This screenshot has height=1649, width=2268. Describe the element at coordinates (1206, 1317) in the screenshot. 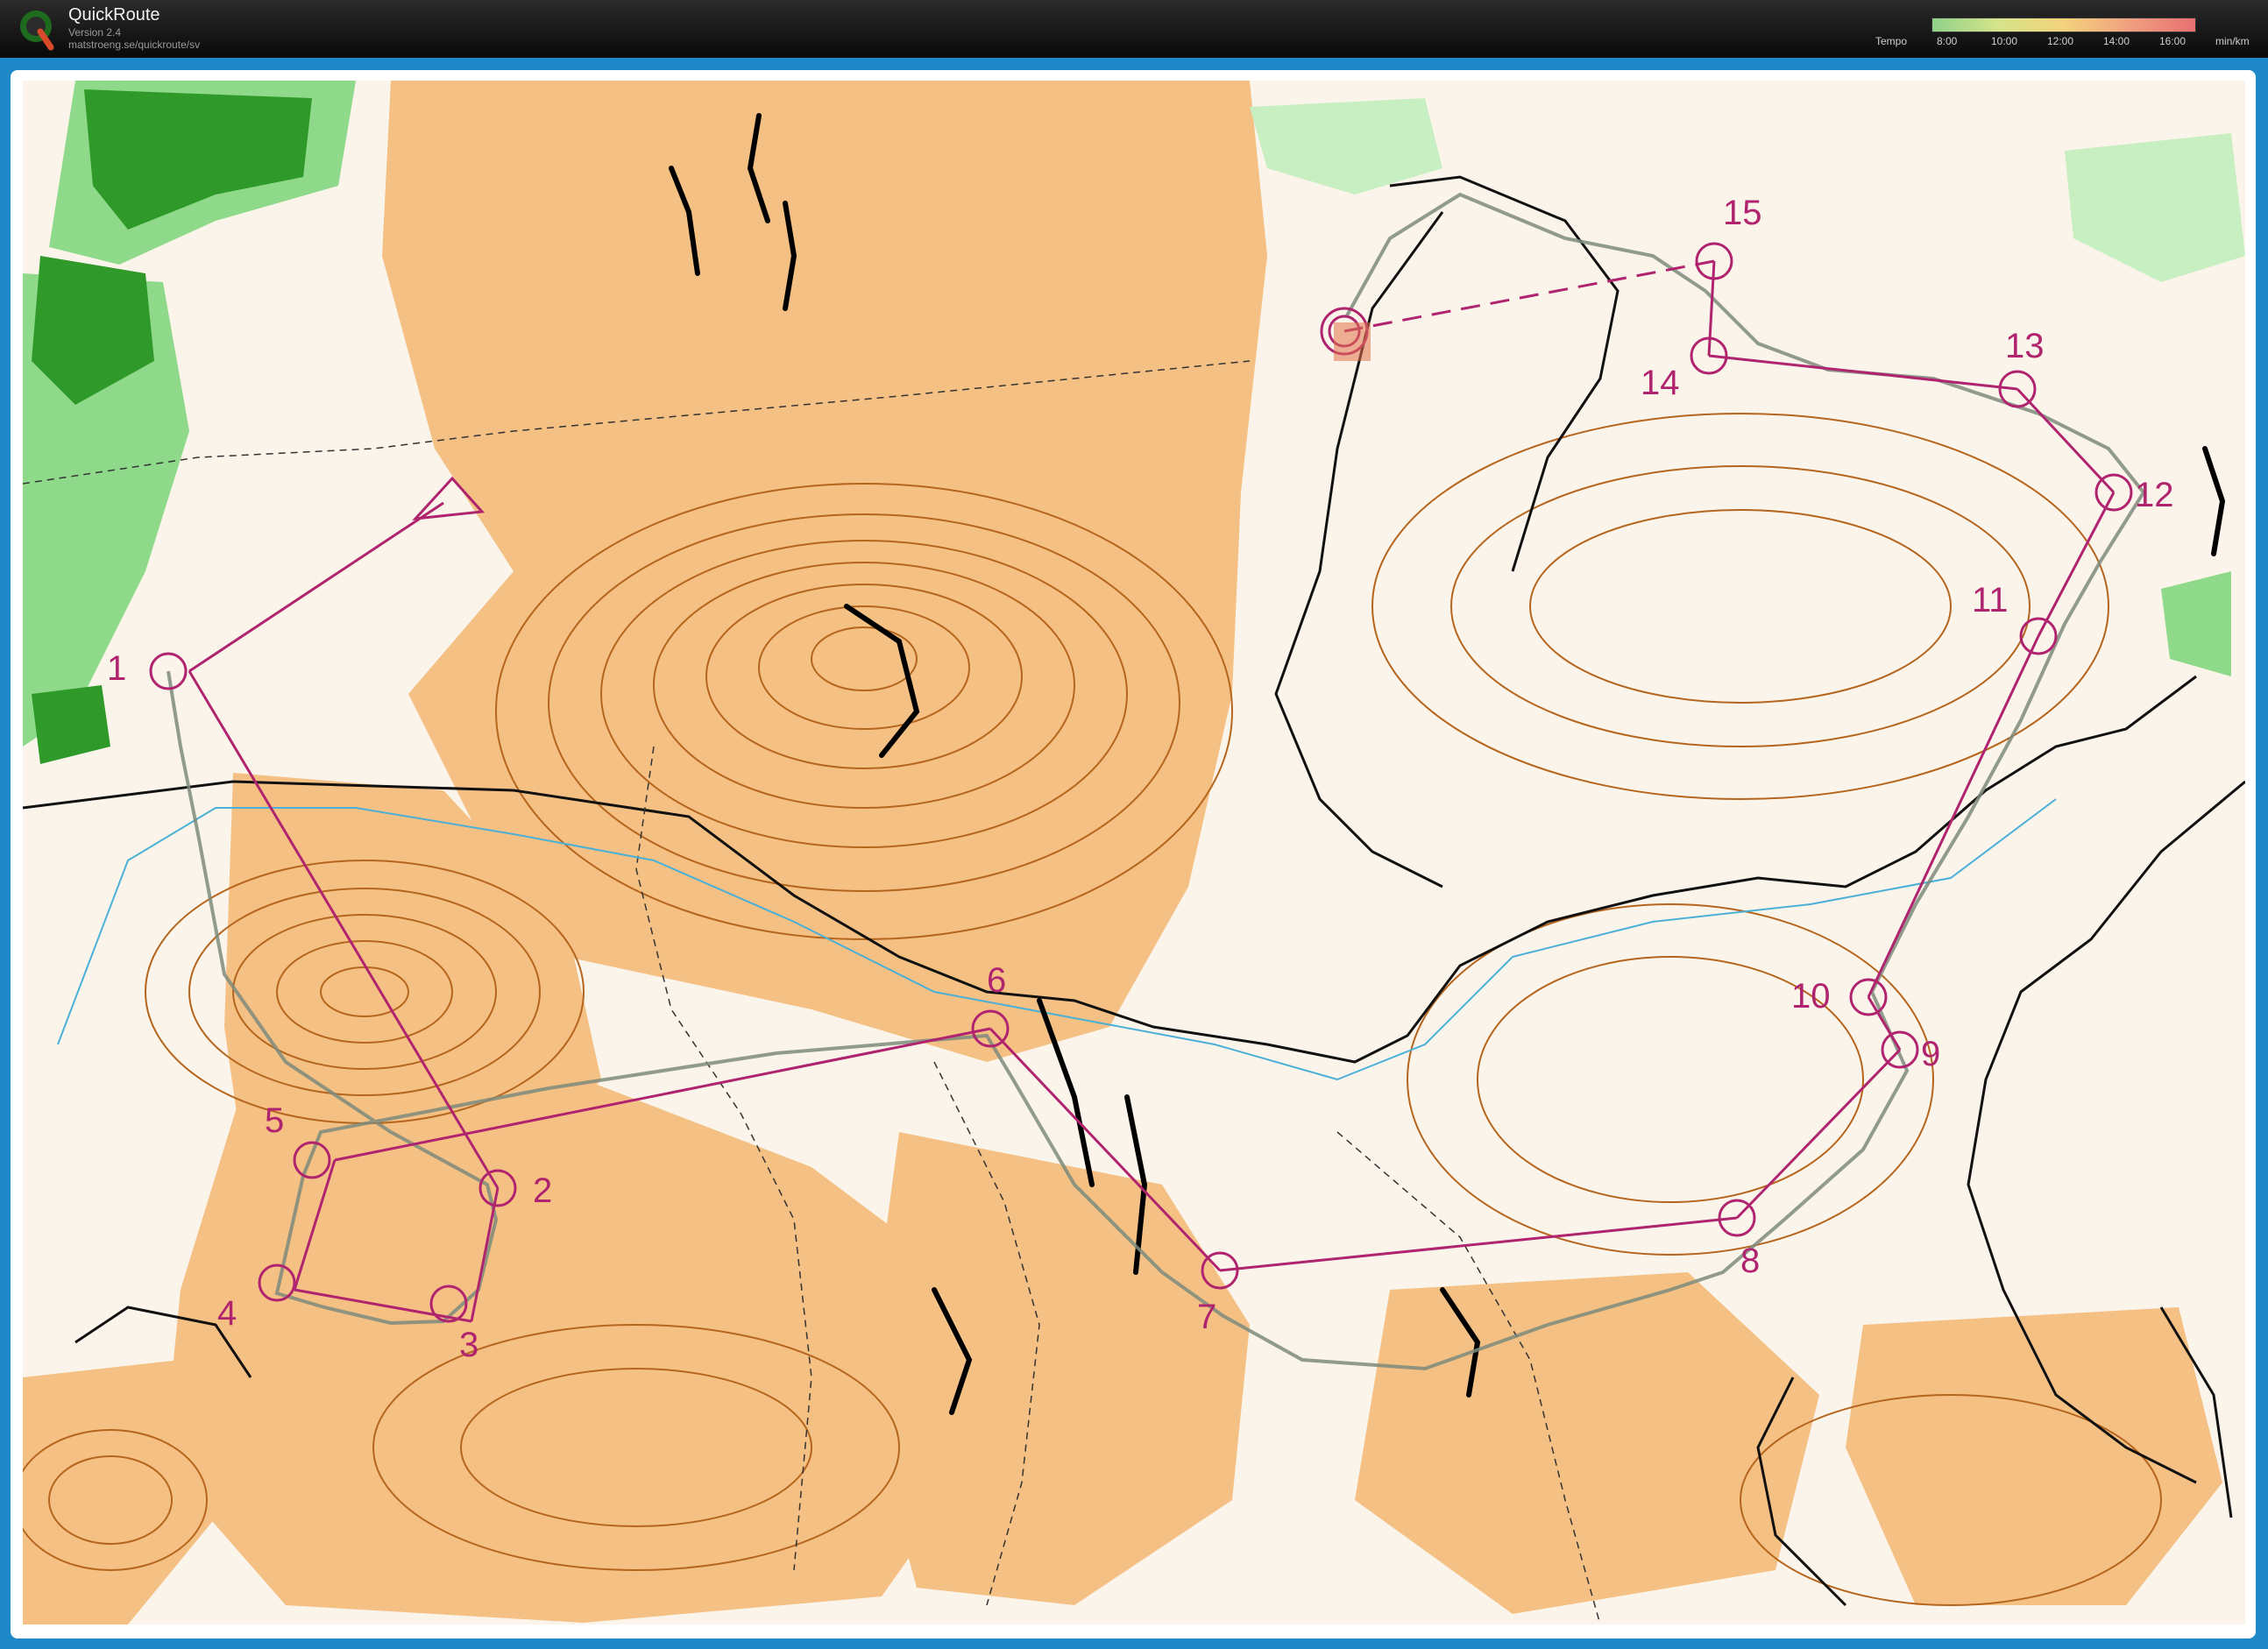

I see `control-number: 7` at that location.